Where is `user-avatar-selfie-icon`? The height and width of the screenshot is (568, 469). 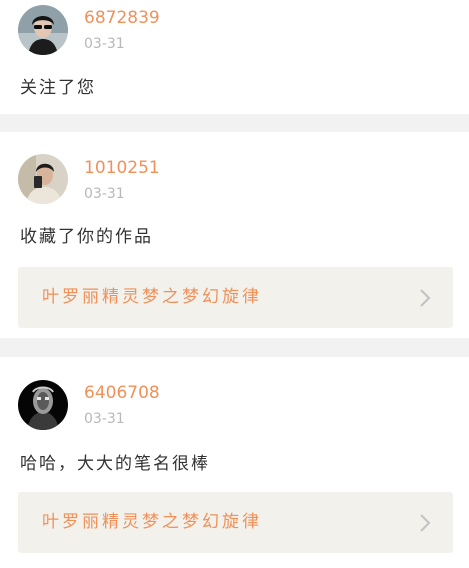
user-avatar-selfie-icon is located at coordinates (43, 179).